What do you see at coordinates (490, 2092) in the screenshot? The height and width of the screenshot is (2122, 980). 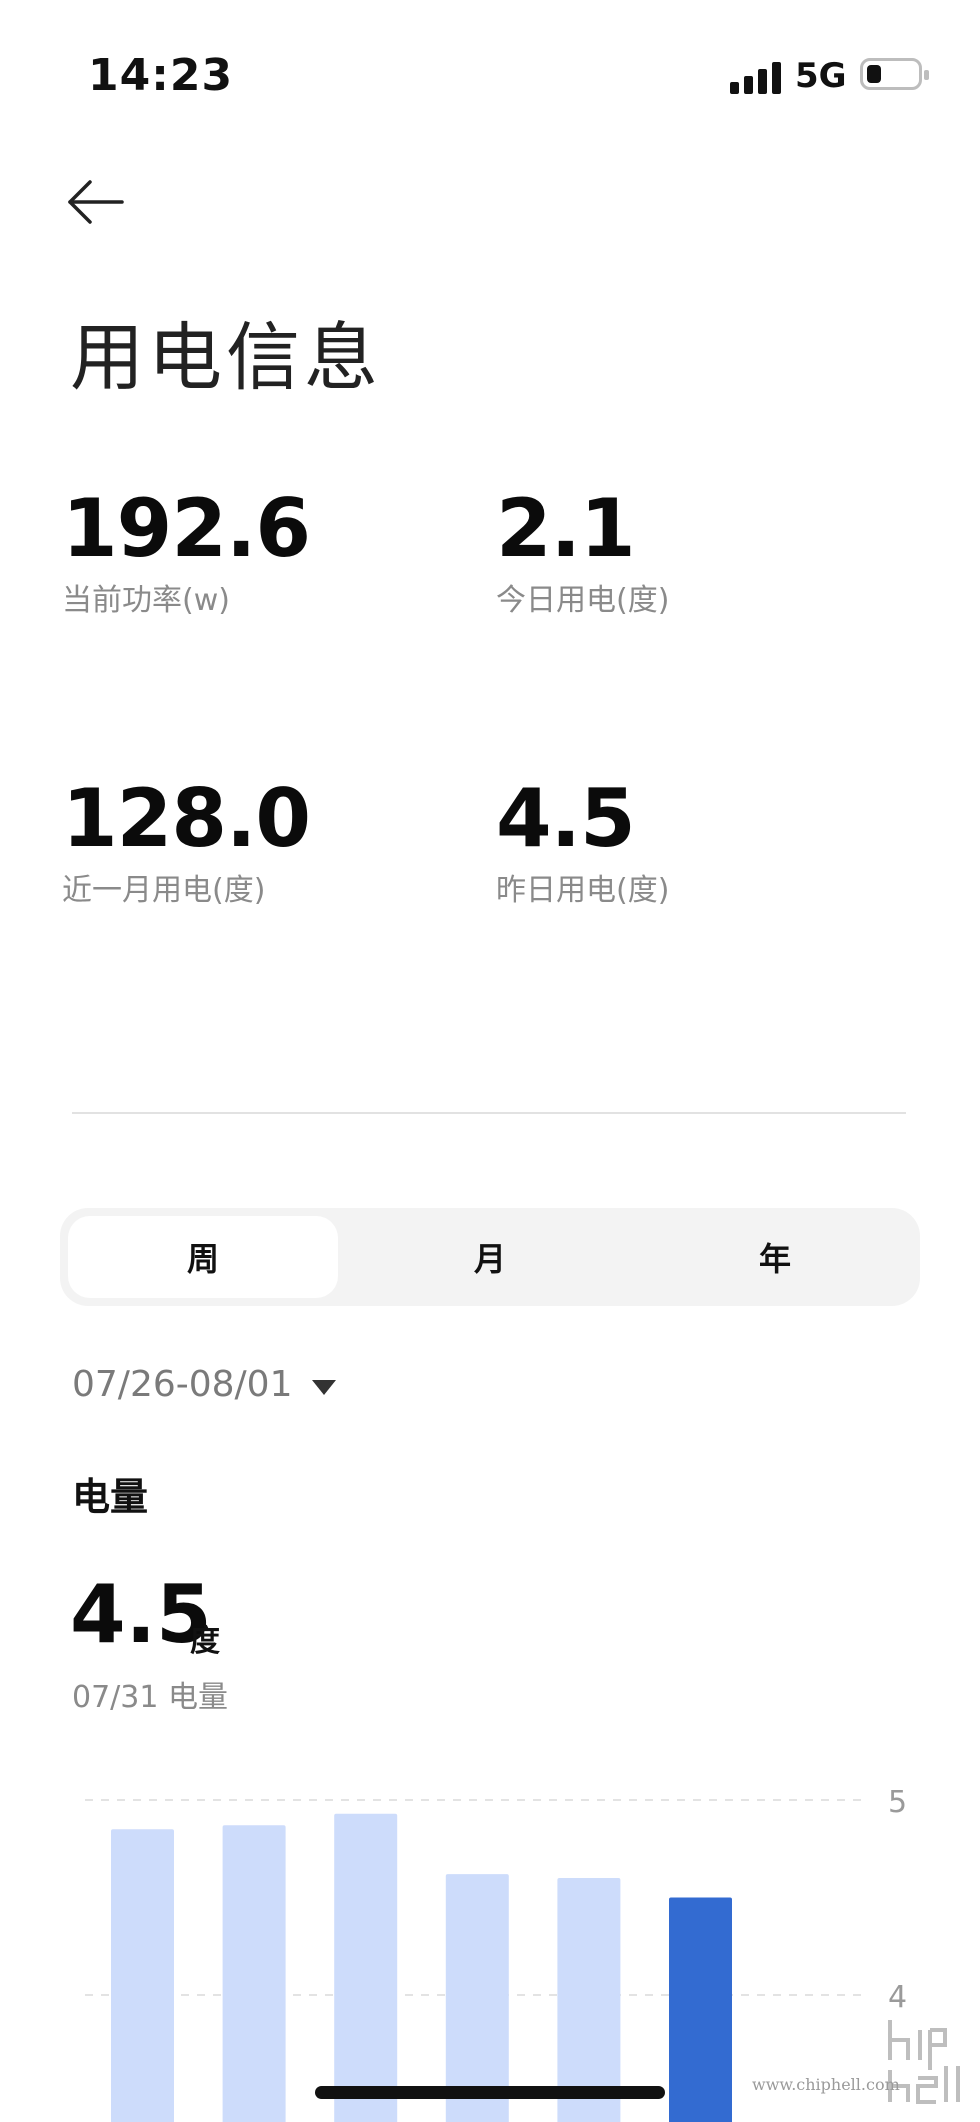 I see `home-indicator` at bounding box center [490, 2092].